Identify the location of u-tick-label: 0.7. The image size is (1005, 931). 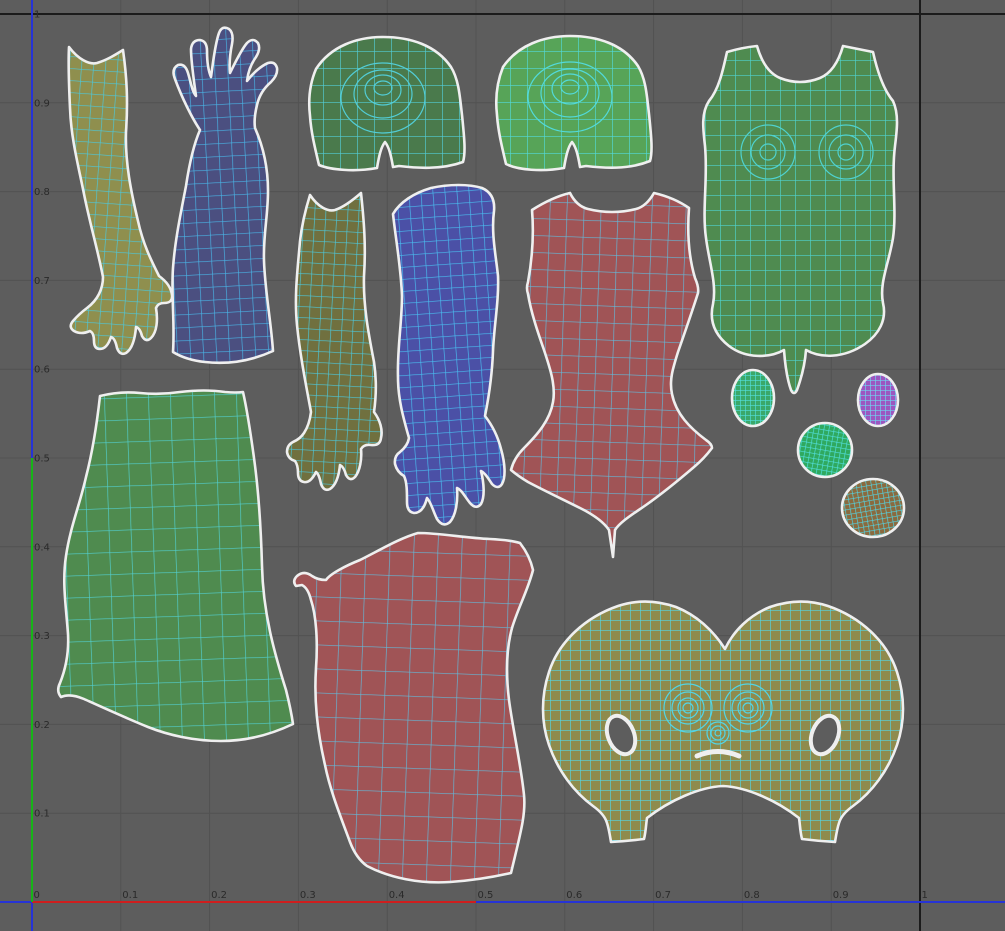
(663, 895).